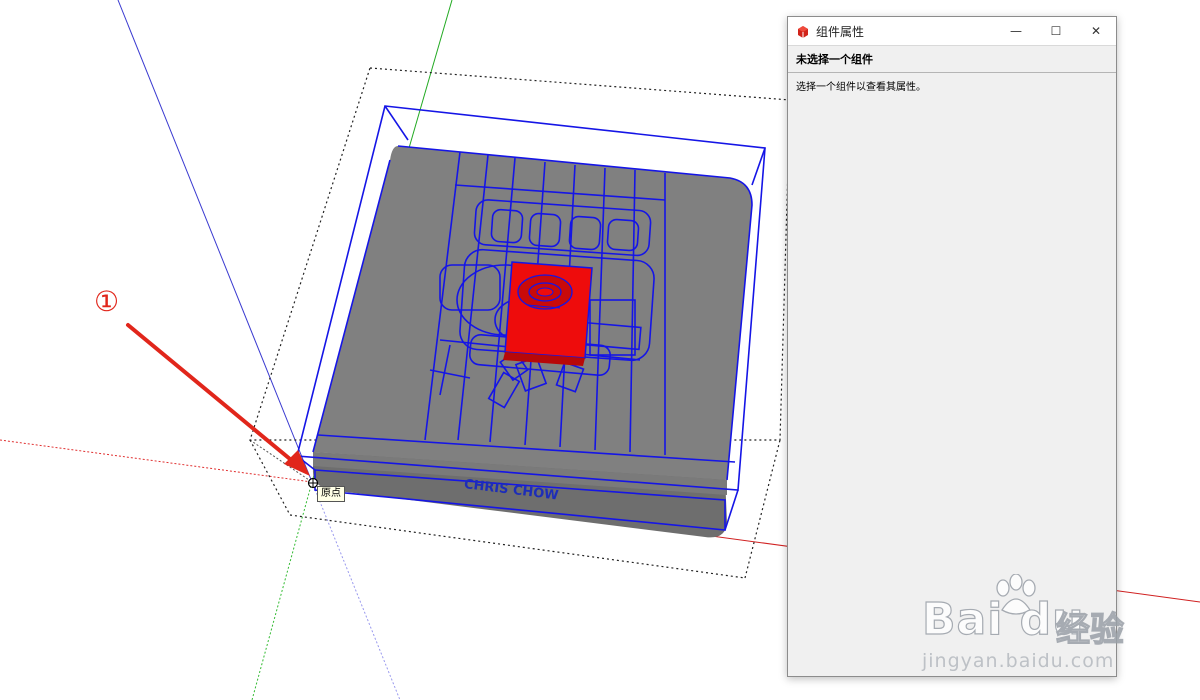 The width and height of the screenshot is (1200, 700). I want to click on dialog-header: 未选择一个组件, so click(952, 59).